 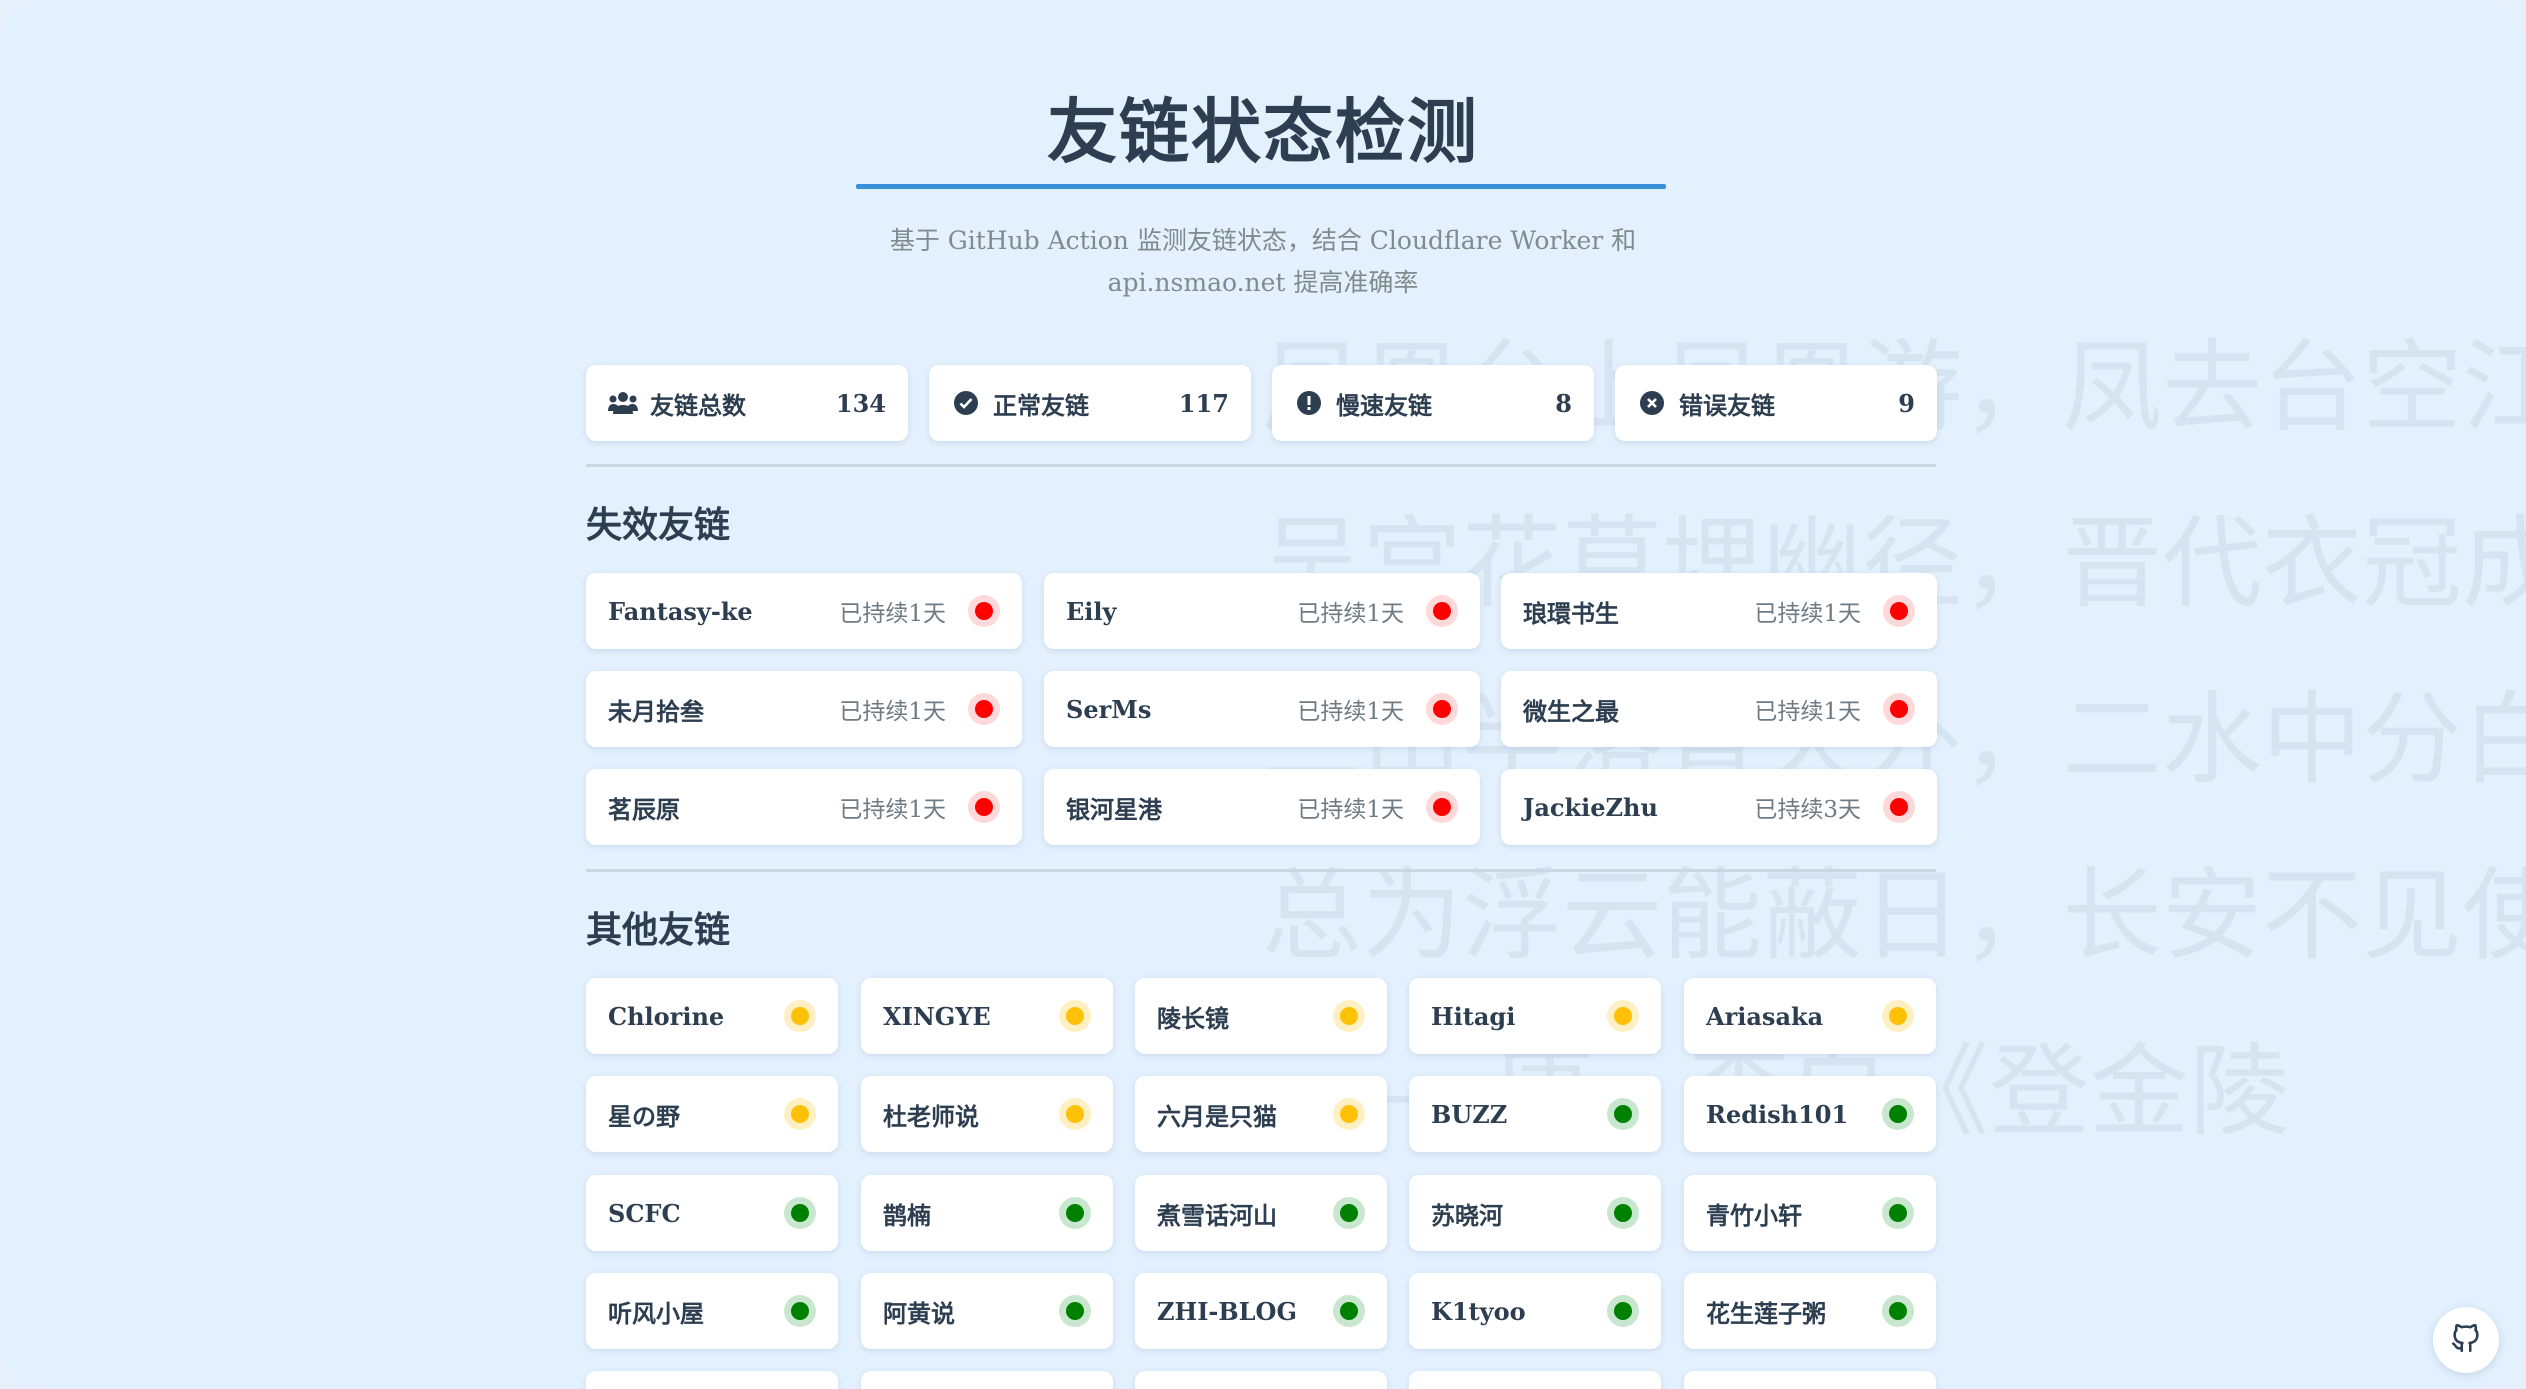 What do you see at coordinates (1262, 807) in the screenshot?
I see `failed-link-card: 银河星港 已持续1天` at bounding box center [1262, 807].